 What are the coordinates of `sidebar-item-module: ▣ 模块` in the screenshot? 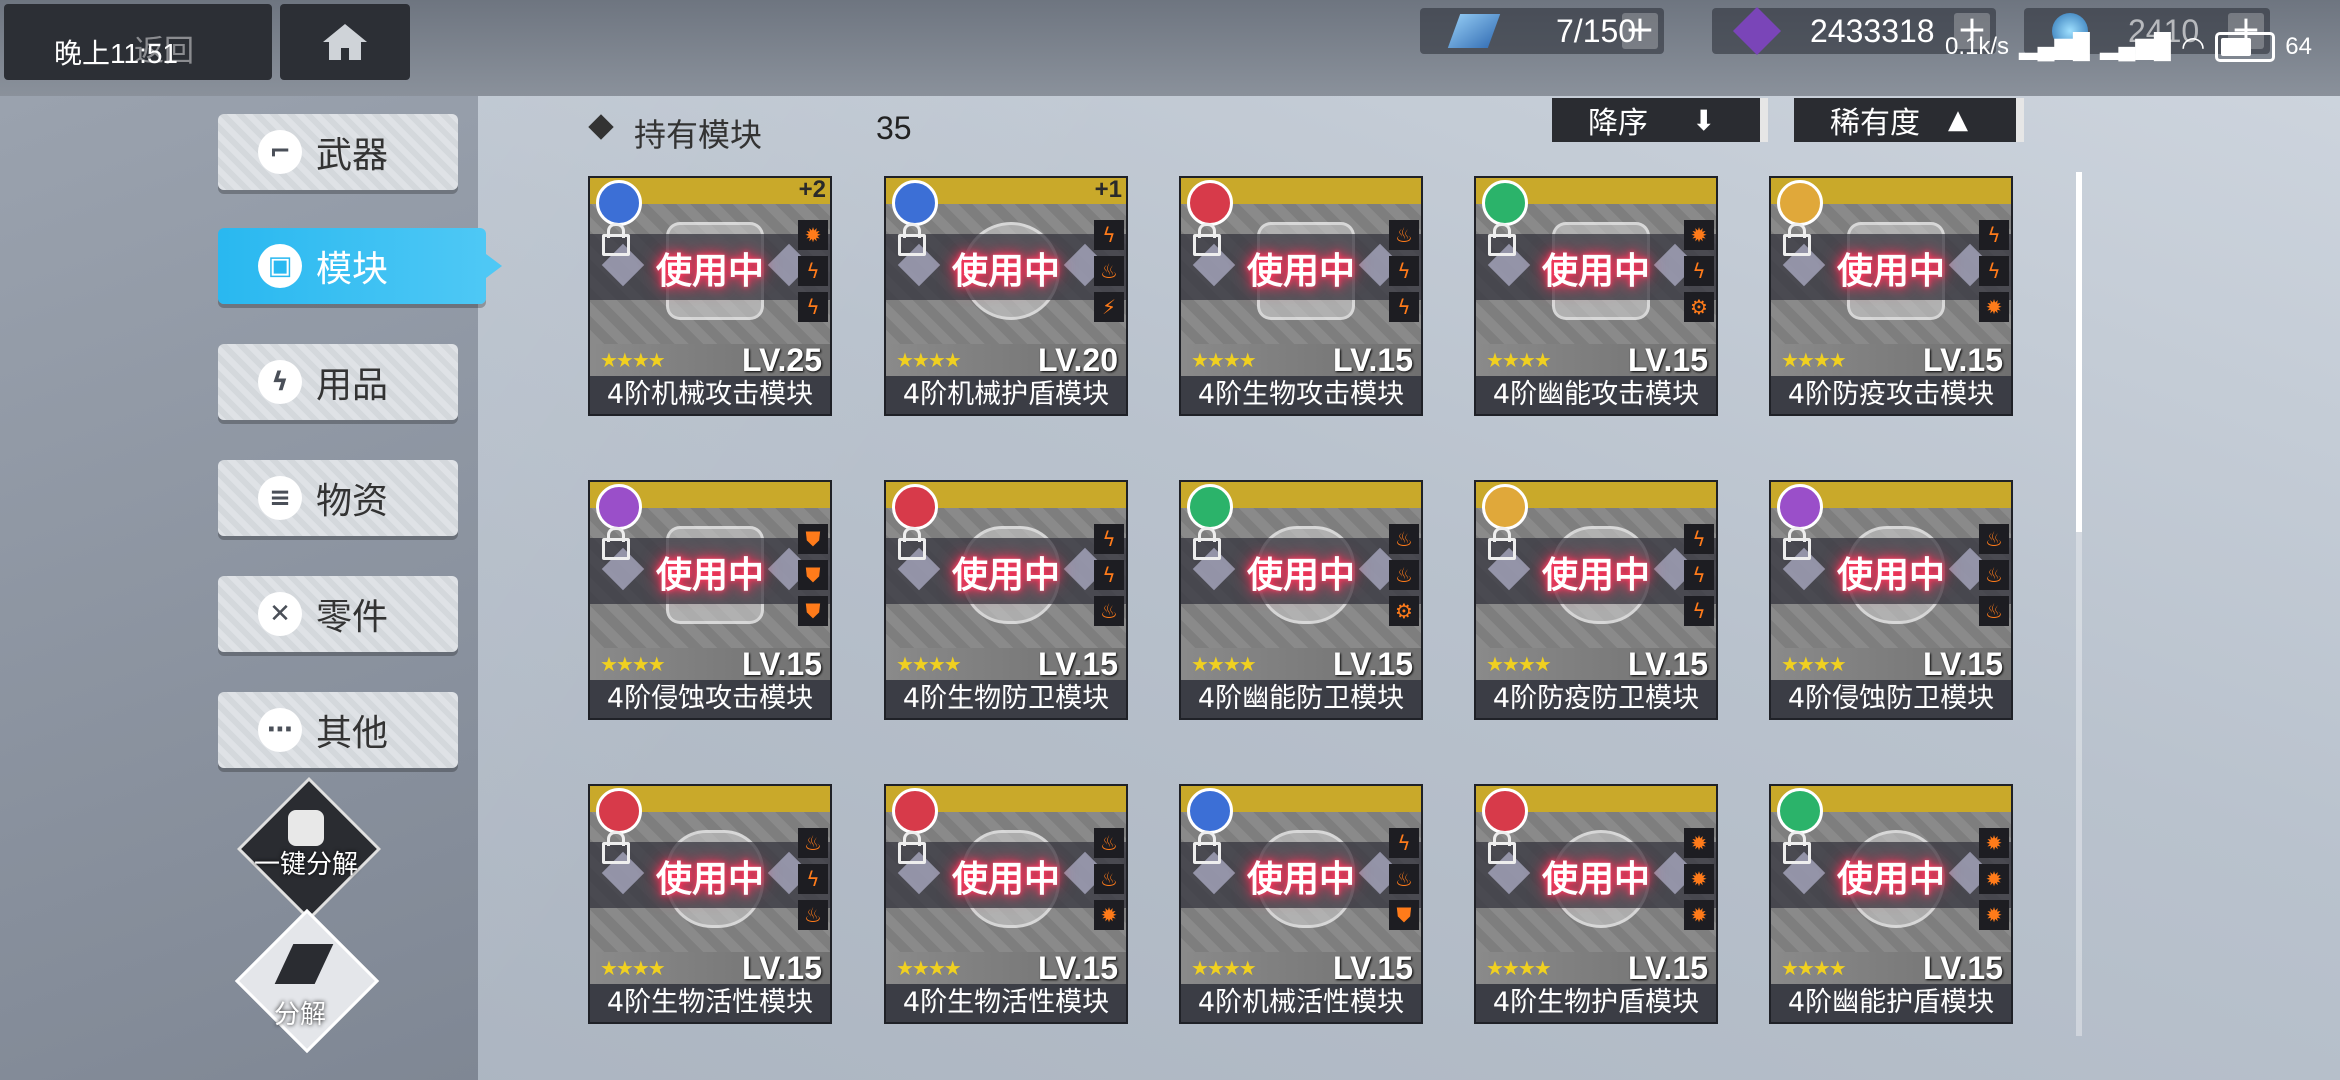 It's located at (360, 266).